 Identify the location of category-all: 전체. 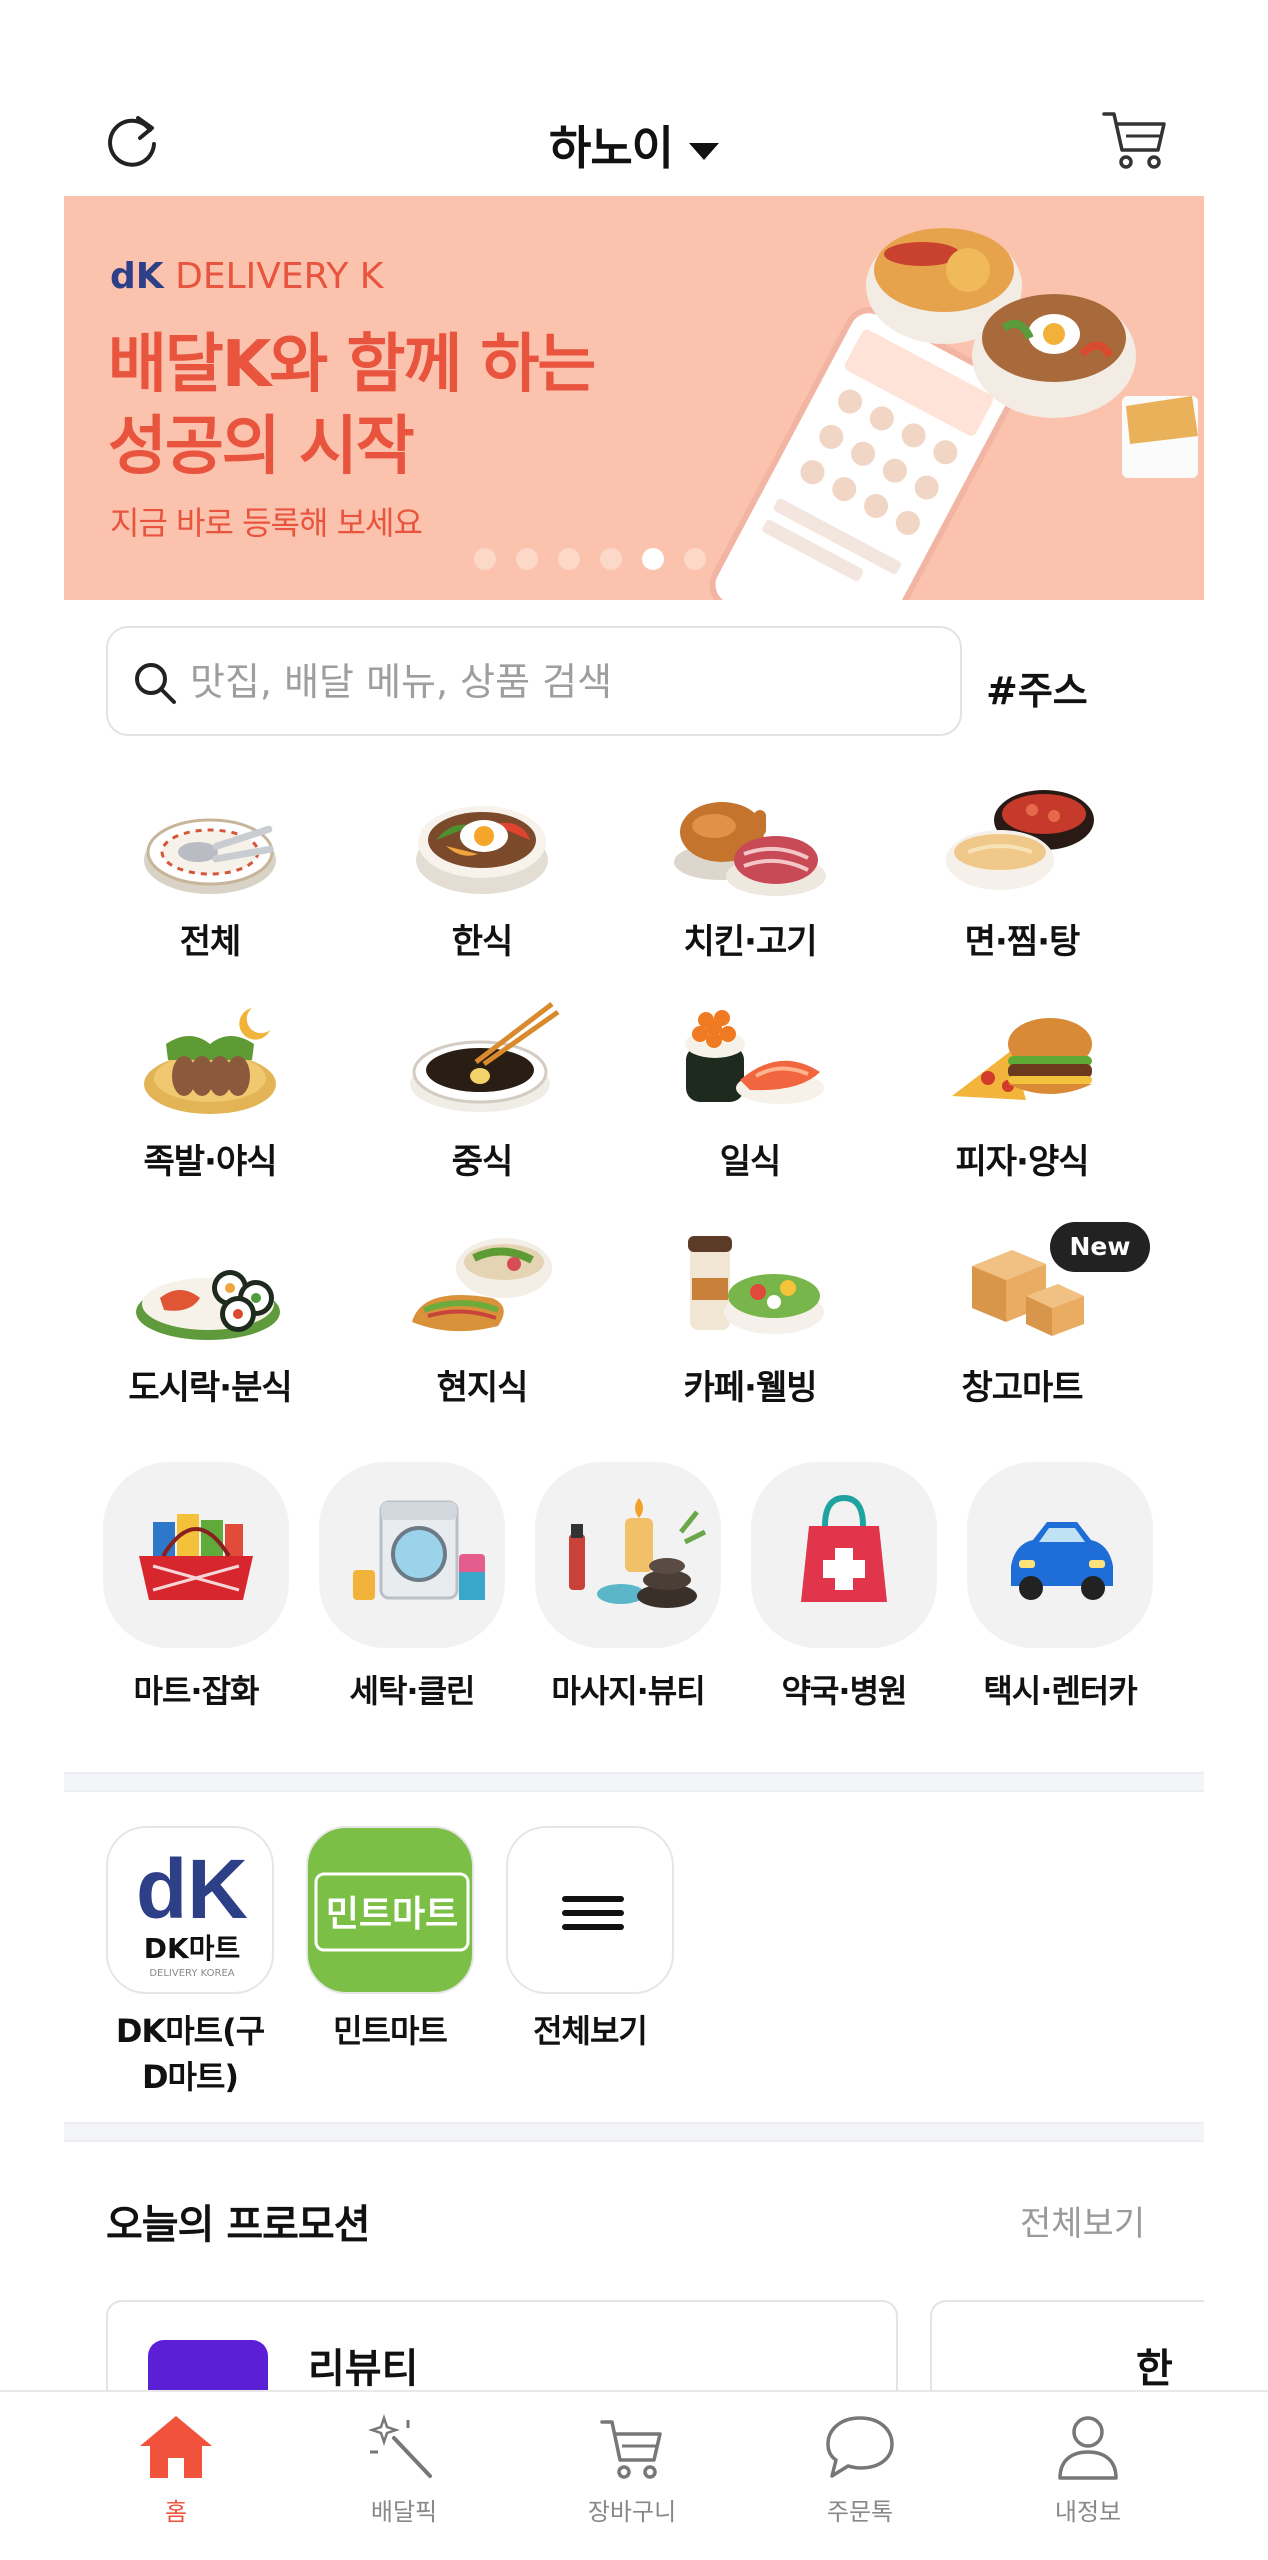
(210, 871).